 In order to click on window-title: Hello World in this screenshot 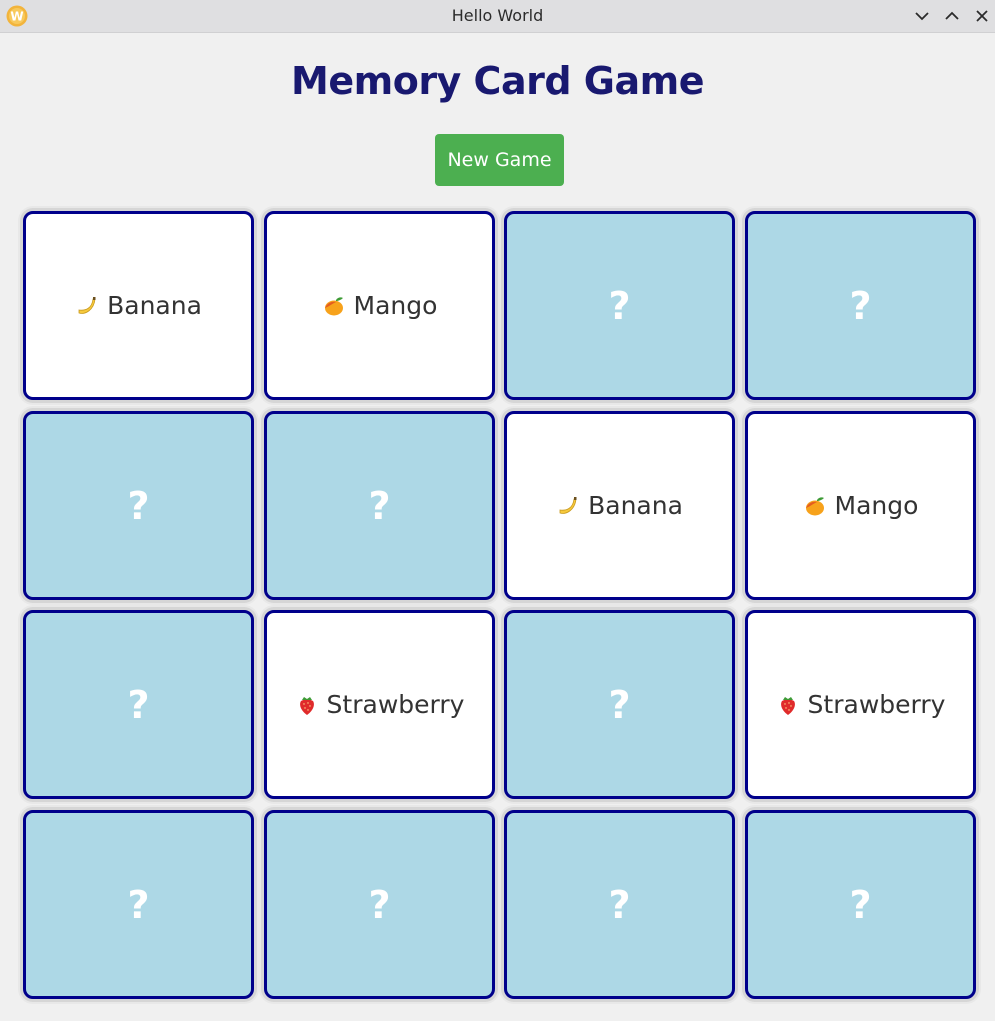, I will do `click(497, 15)`.